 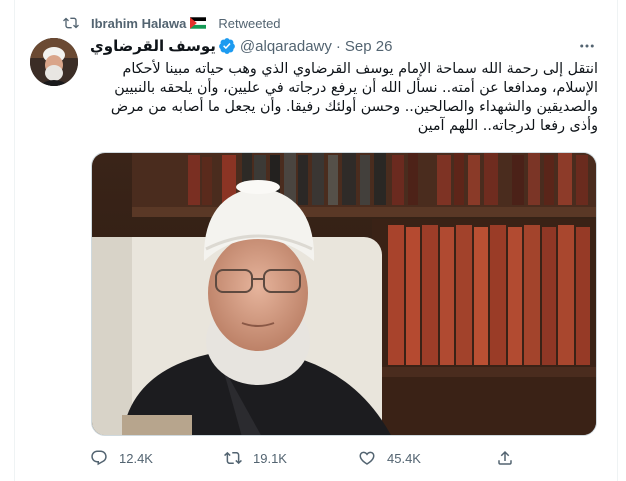 What do you see at coordinates (369, 46) in the screenshot?
I see `tweet-date: Sep 26` at bounding box center [369, 46].